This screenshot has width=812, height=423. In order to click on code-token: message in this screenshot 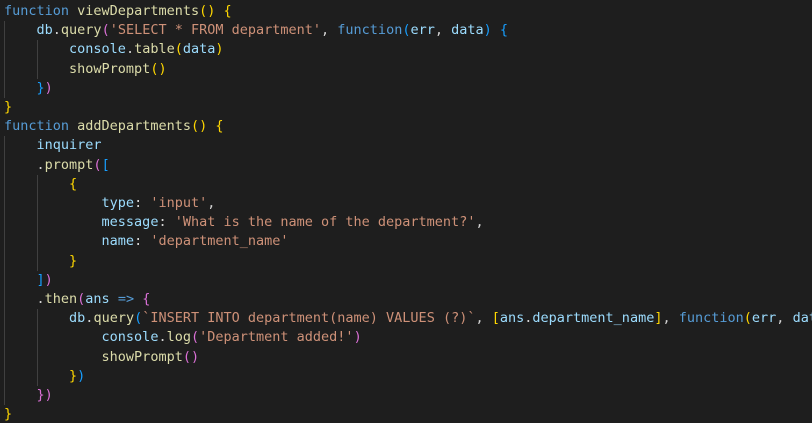, I will do `click(130, 222)`.